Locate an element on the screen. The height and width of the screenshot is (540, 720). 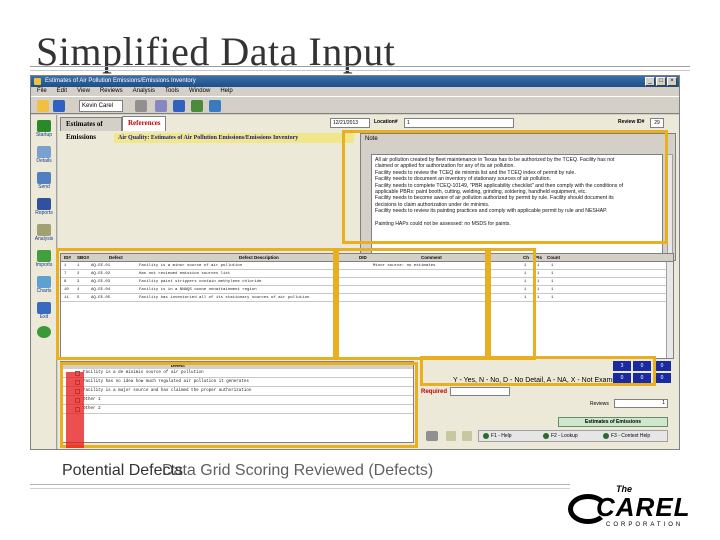
menu-window: Window is located at coordinates (199, 91).